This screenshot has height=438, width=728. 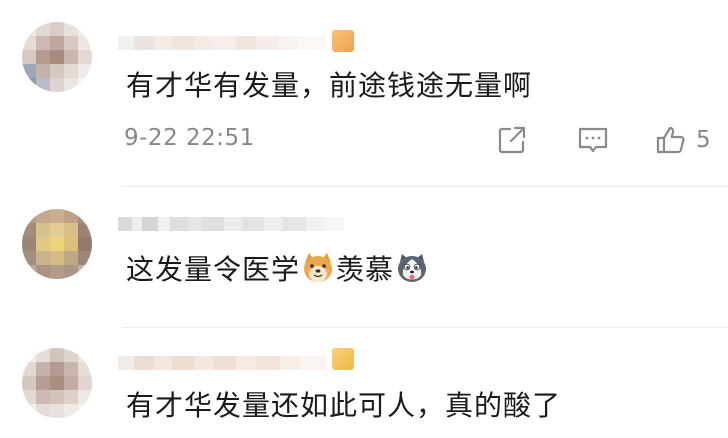 I want to click on husky-face-emoji, so click(x=412, y=268).